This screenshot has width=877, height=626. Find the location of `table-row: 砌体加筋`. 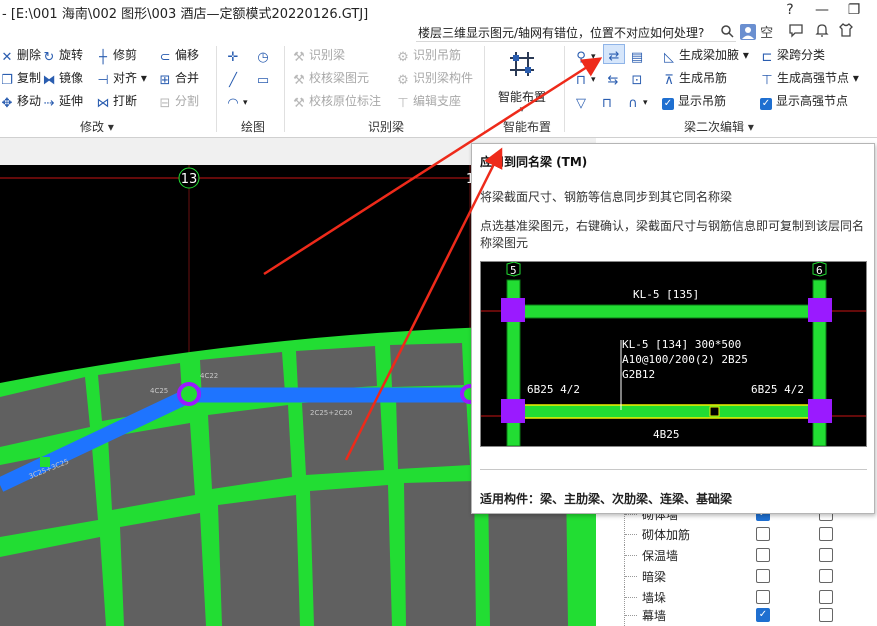

table-row: 砌体加筋 is located at coordinates (738, 534).